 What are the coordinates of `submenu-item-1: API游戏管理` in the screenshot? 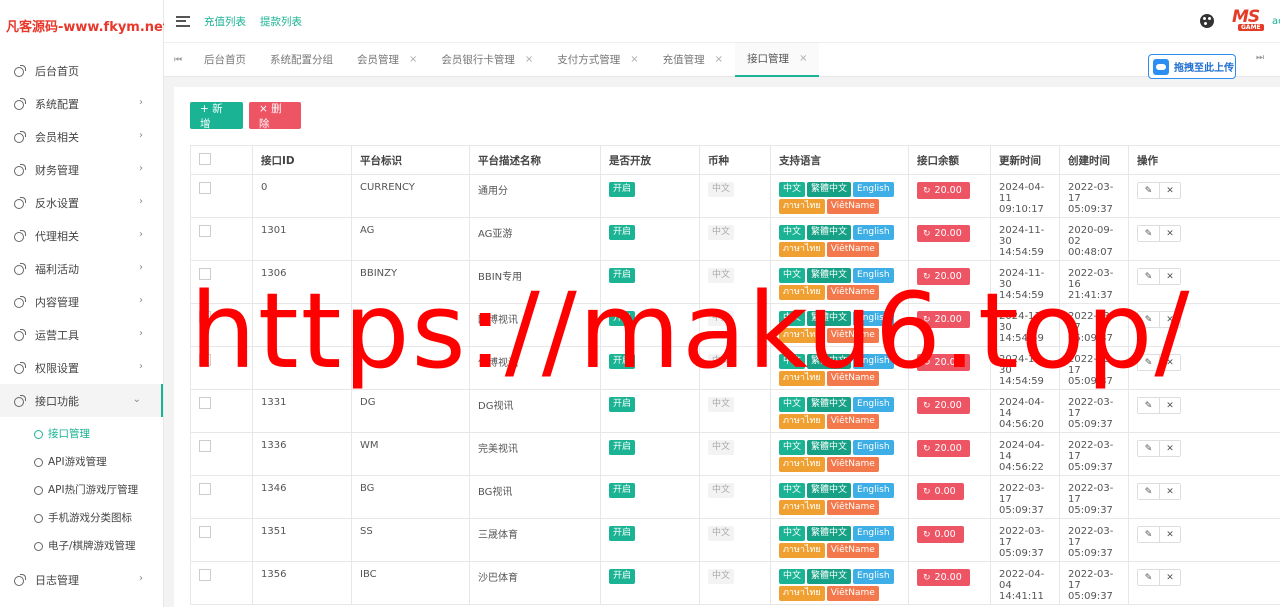 It's located at (81, 461).